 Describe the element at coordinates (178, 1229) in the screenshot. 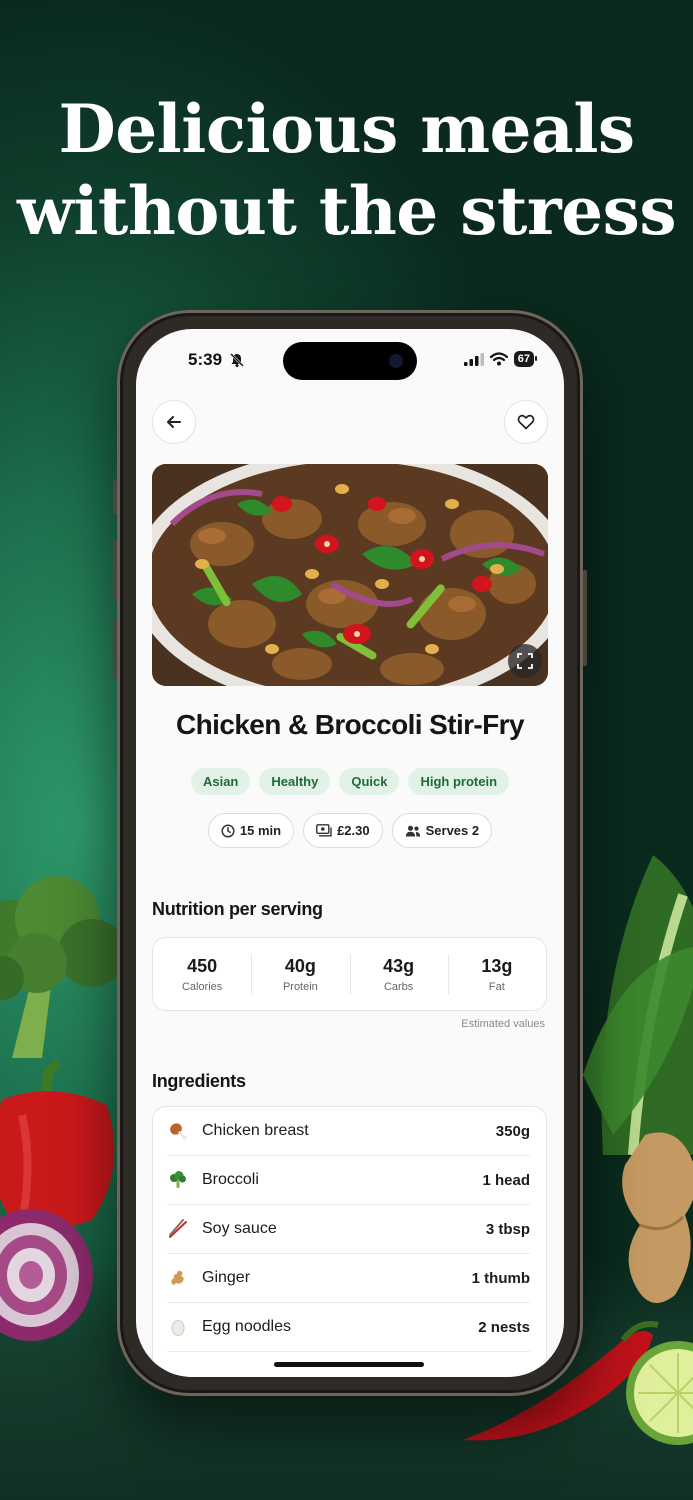

I see `chopsticks-icon` at that location.